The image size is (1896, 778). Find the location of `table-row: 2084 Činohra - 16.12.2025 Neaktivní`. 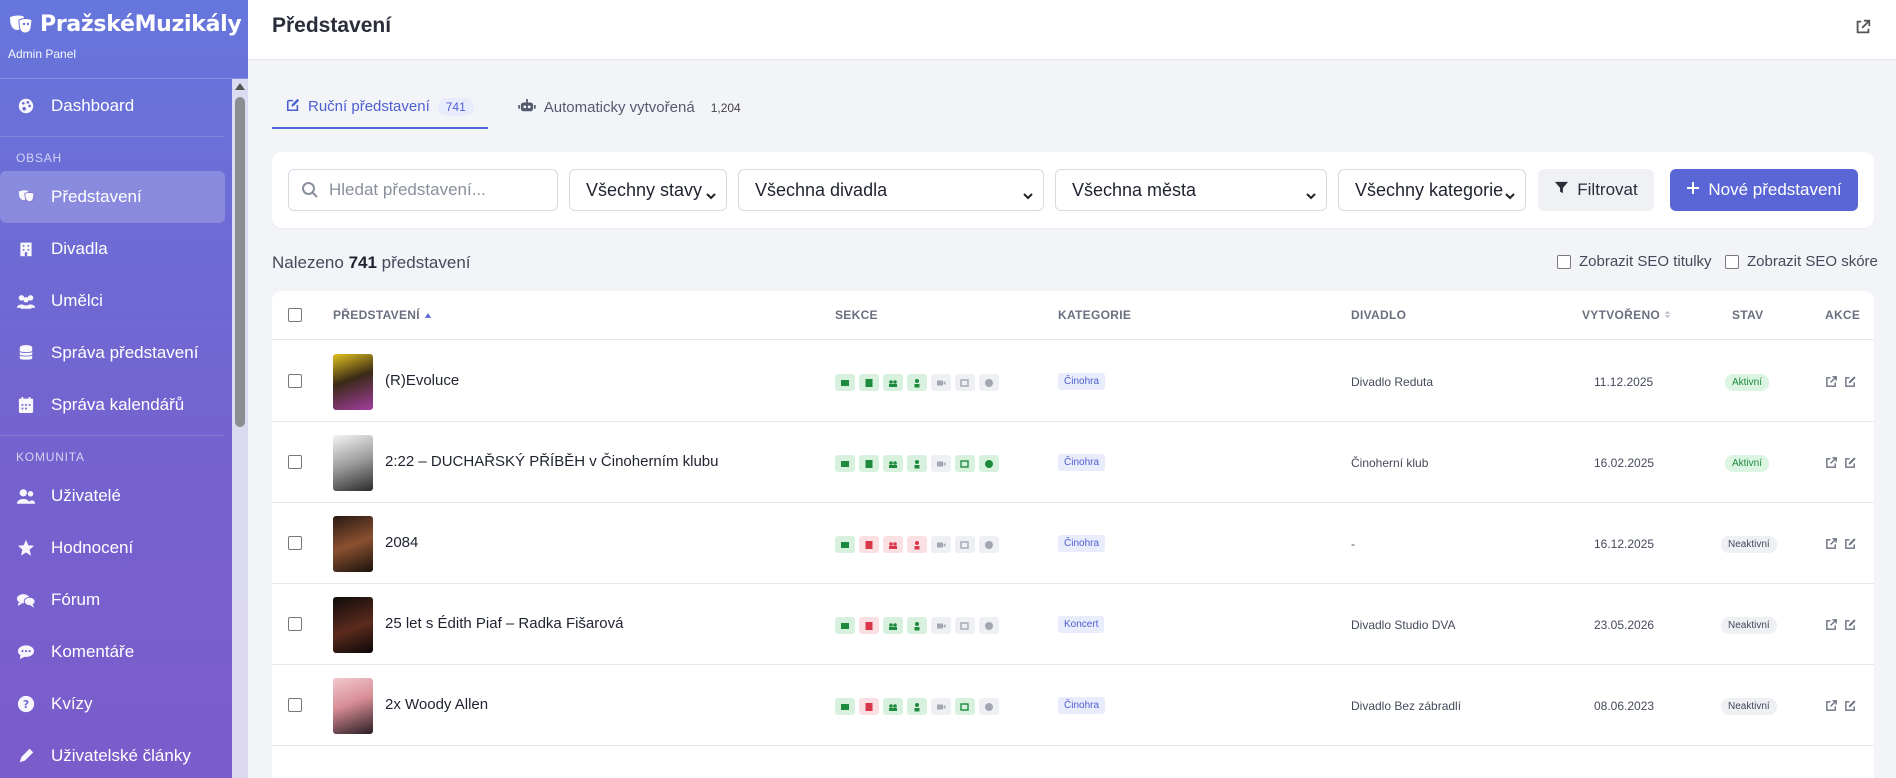

table-row: 2084 Činohra - 16.12.2025 Neaktivní is located at coordinates (1073, 543).